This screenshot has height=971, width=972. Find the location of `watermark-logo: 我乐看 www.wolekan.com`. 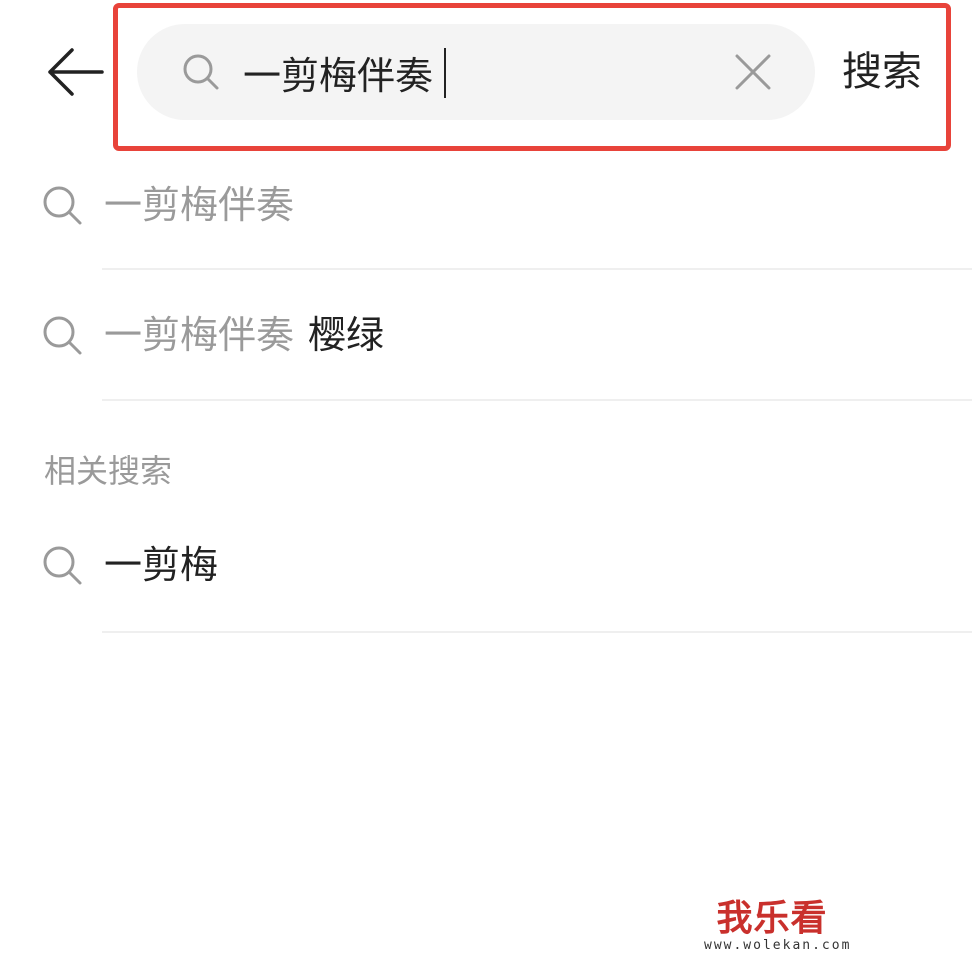

watermark-logo: 我乐看 www.wolekan.com is located at coordinates (778, 927).